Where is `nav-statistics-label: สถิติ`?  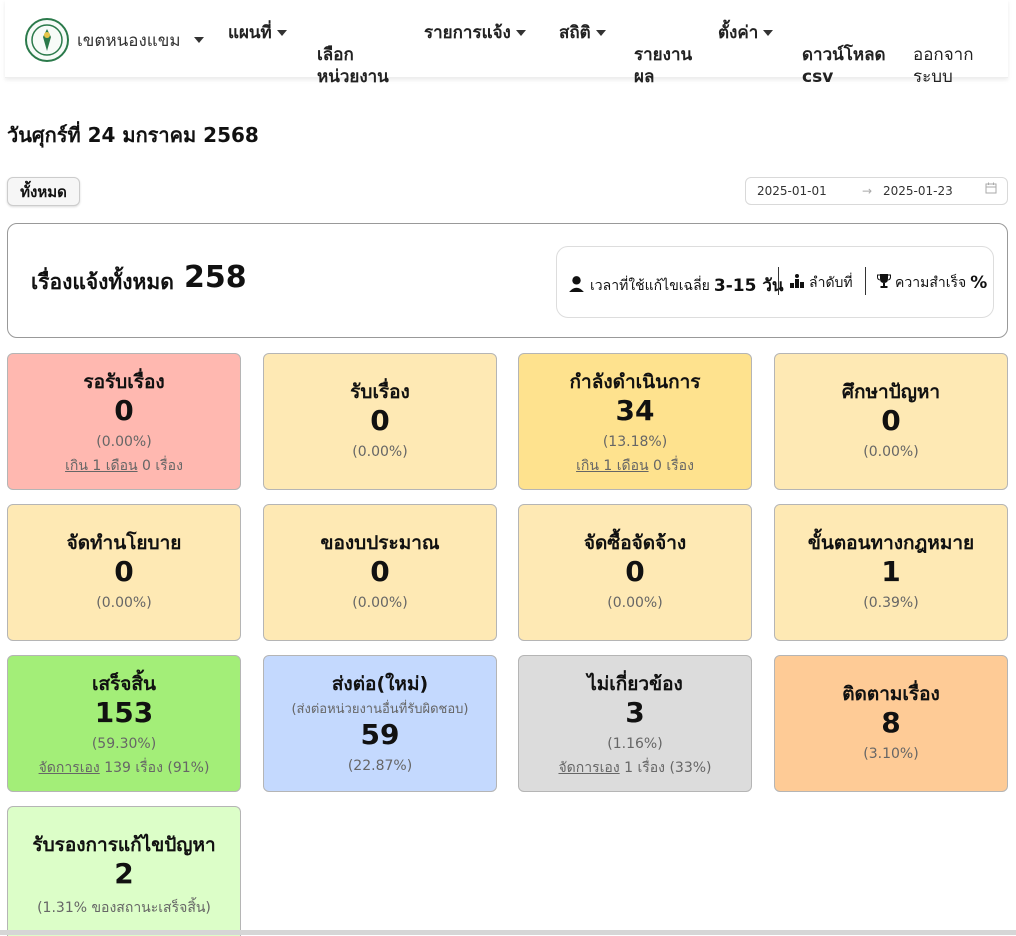 nav-statistics-label: สถิติ is located at coordinates (575, 33).